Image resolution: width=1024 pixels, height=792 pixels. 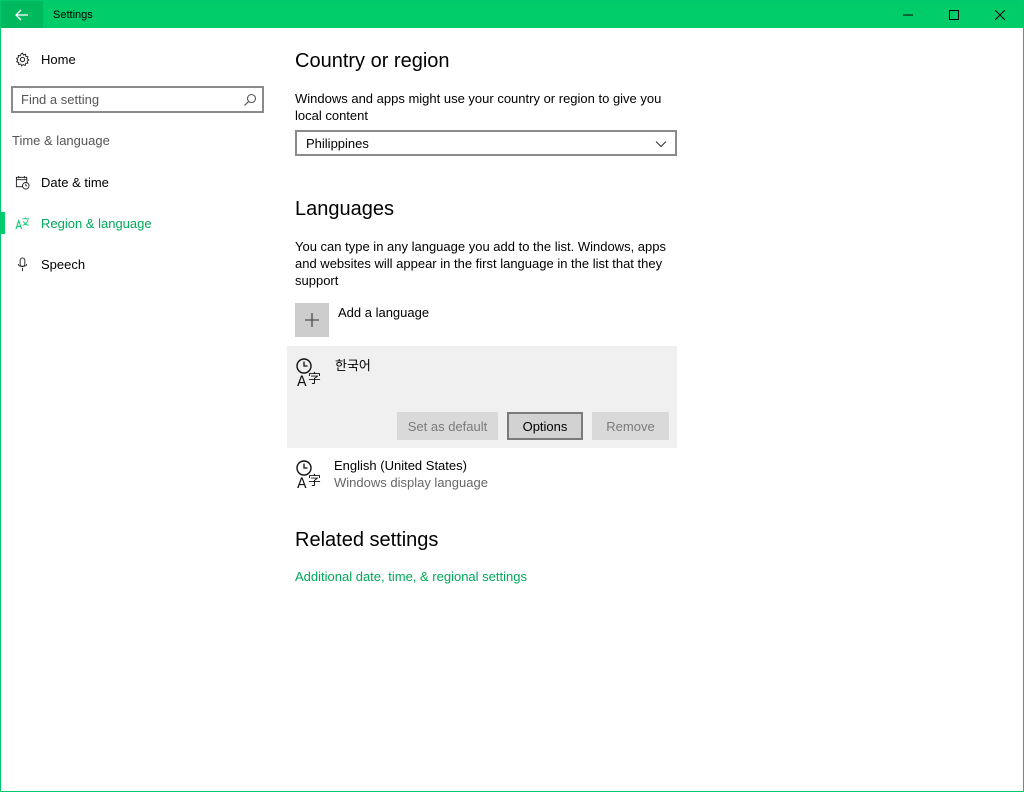 I want to click on language-item-selected: A 字 한국어 Set as default Options Remove, so click(x=482, y=397).